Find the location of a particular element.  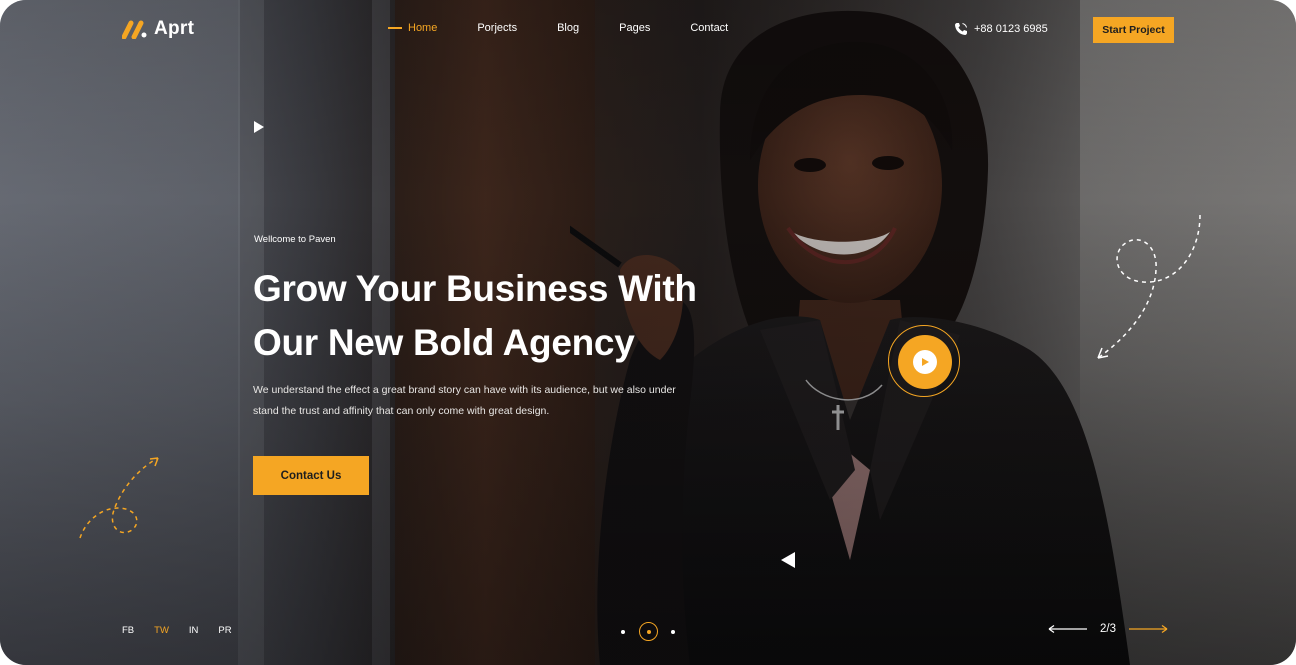

slide-pagination: 2/3 is located at coordinates (1108, 629).